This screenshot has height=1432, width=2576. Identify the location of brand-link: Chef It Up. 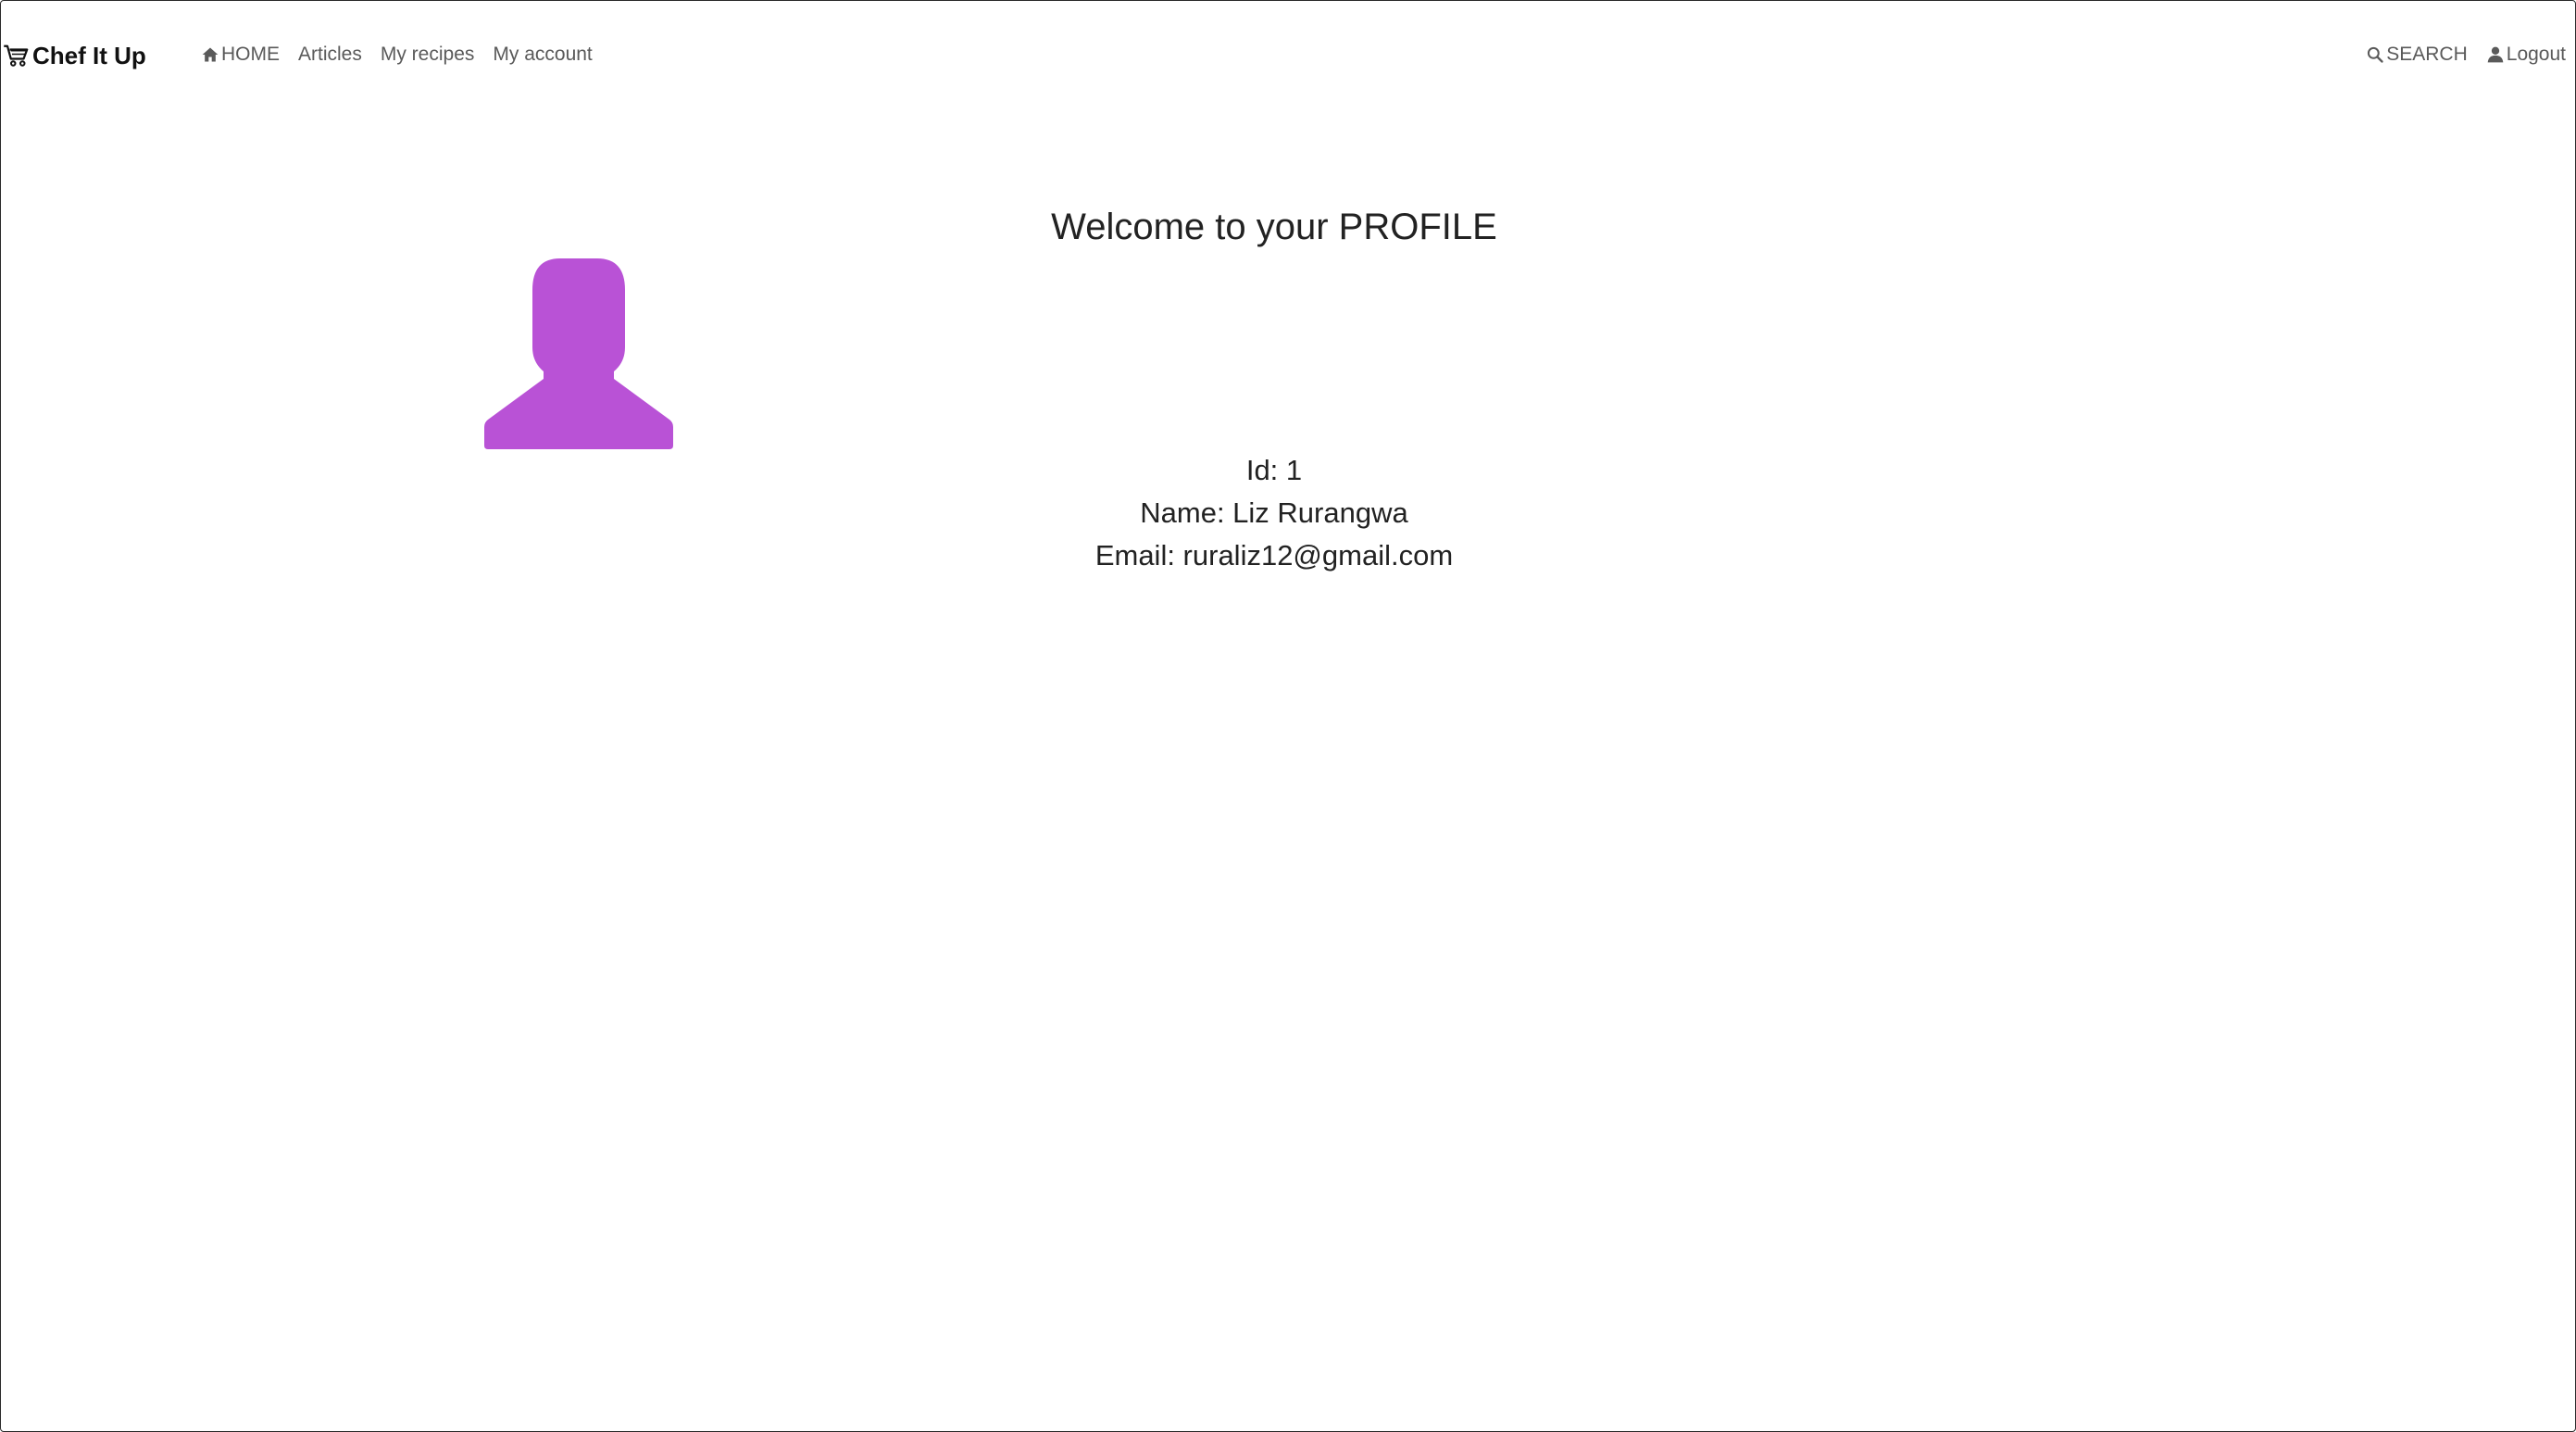
(75, 56).